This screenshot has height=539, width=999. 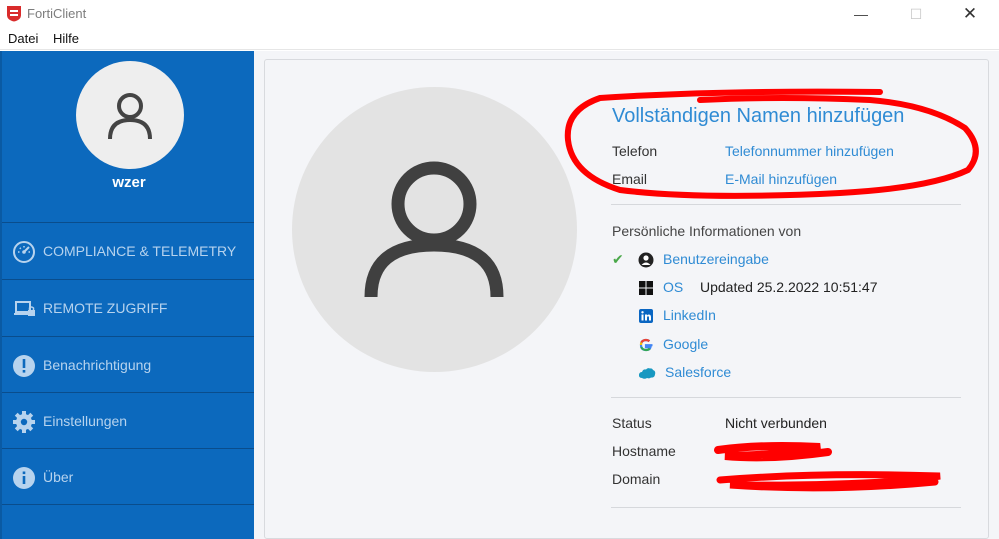 I want to click on sidebar-item-label: Über, so click(x=58, y=477).